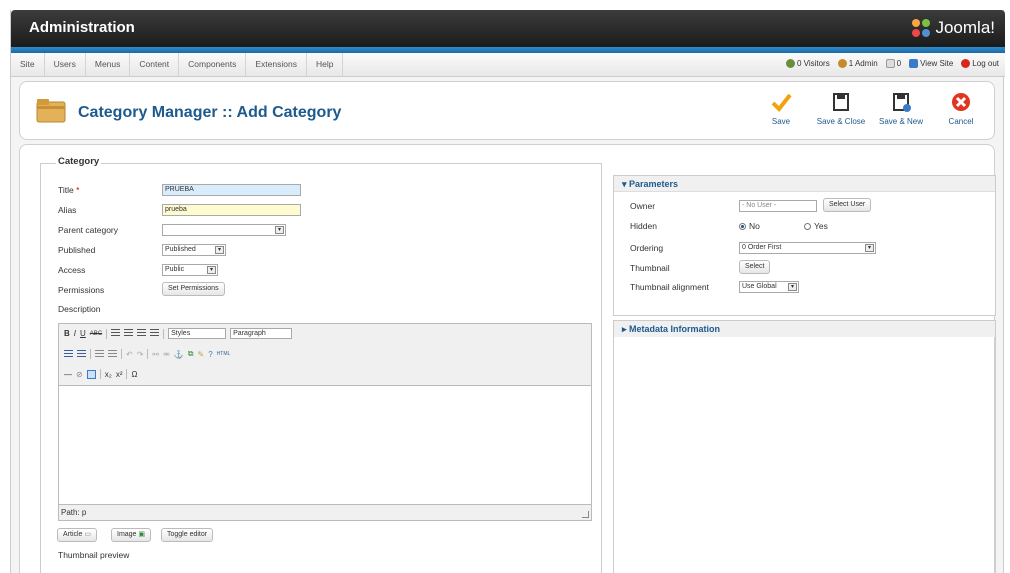 This screenshot has height=573, width=1010. What do you see at coordinates (669, 287) in the screenshot?
I see `thumbnail-alignment-label: Thumbnail alignment` at bounding box center [669, 287].